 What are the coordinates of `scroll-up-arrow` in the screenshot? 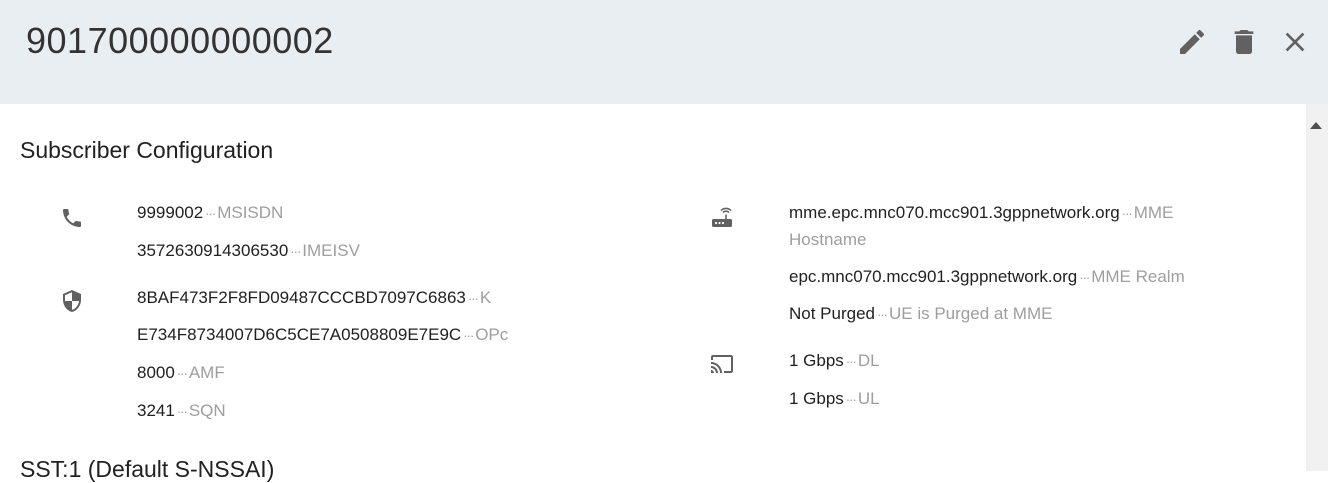 It's located at (1316, 125).